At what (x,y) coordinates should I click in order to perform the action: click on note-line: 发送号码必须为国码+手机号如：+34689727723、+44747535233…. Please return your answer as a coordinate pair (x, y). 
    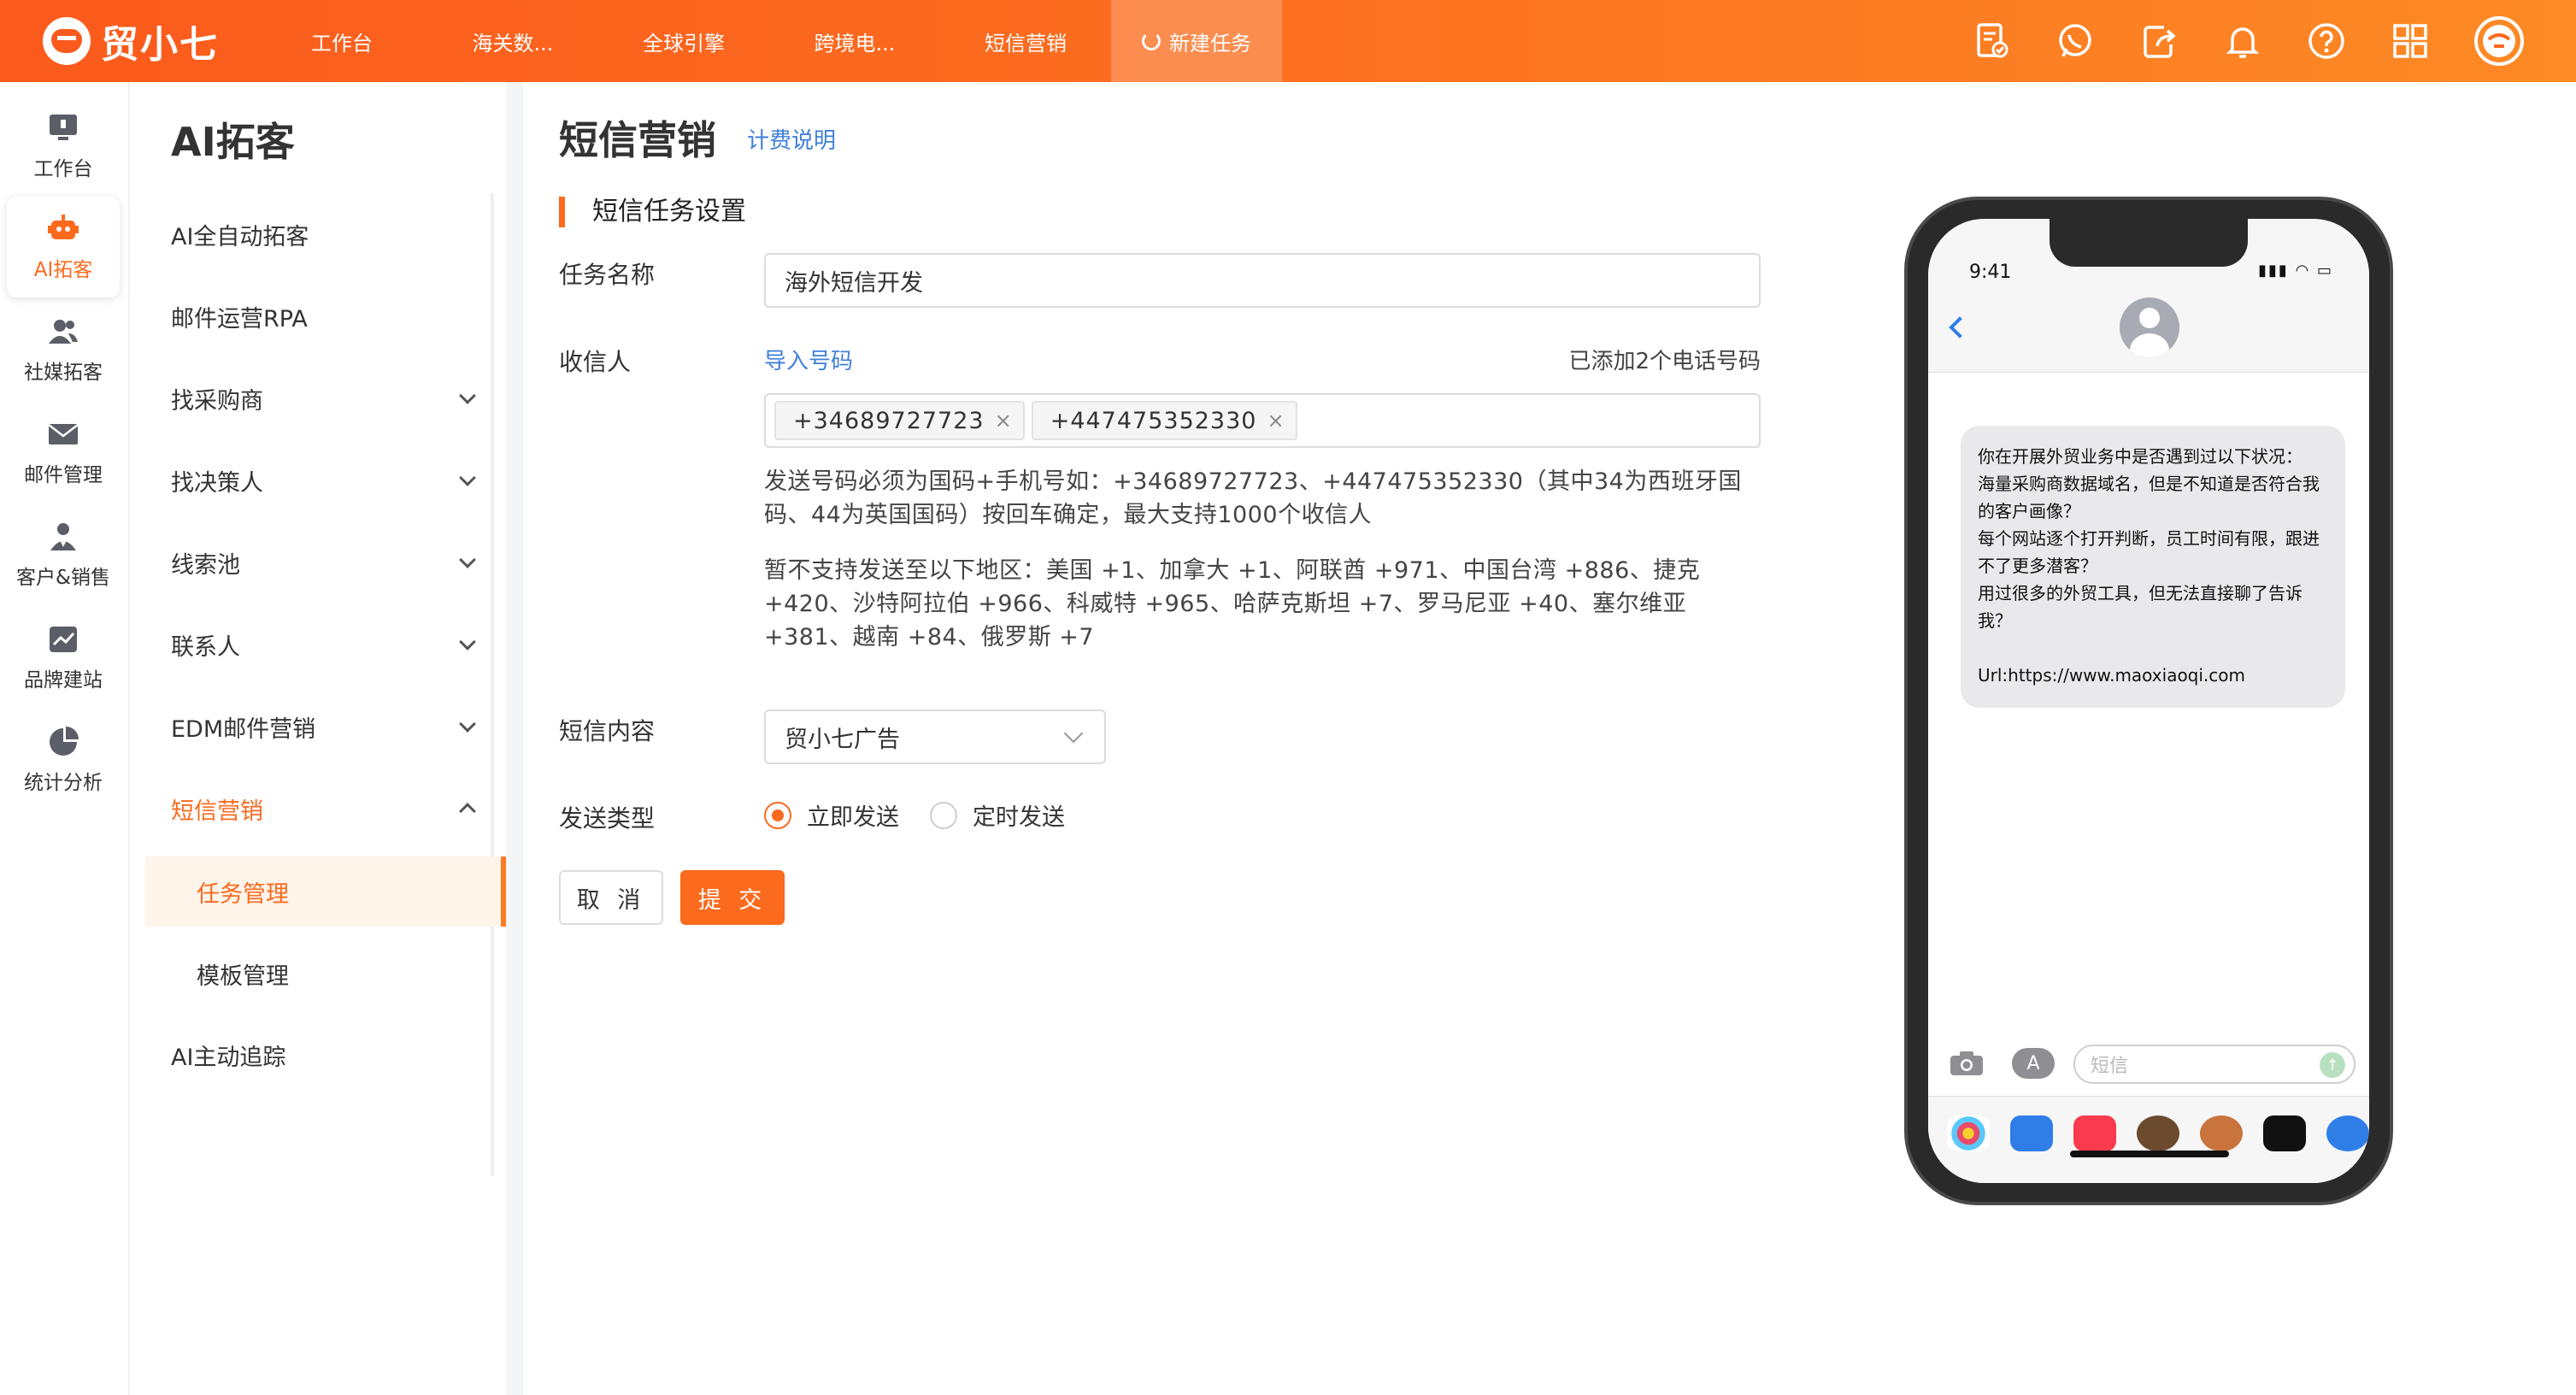
    Looking at the image, I should click on (1253, 482).